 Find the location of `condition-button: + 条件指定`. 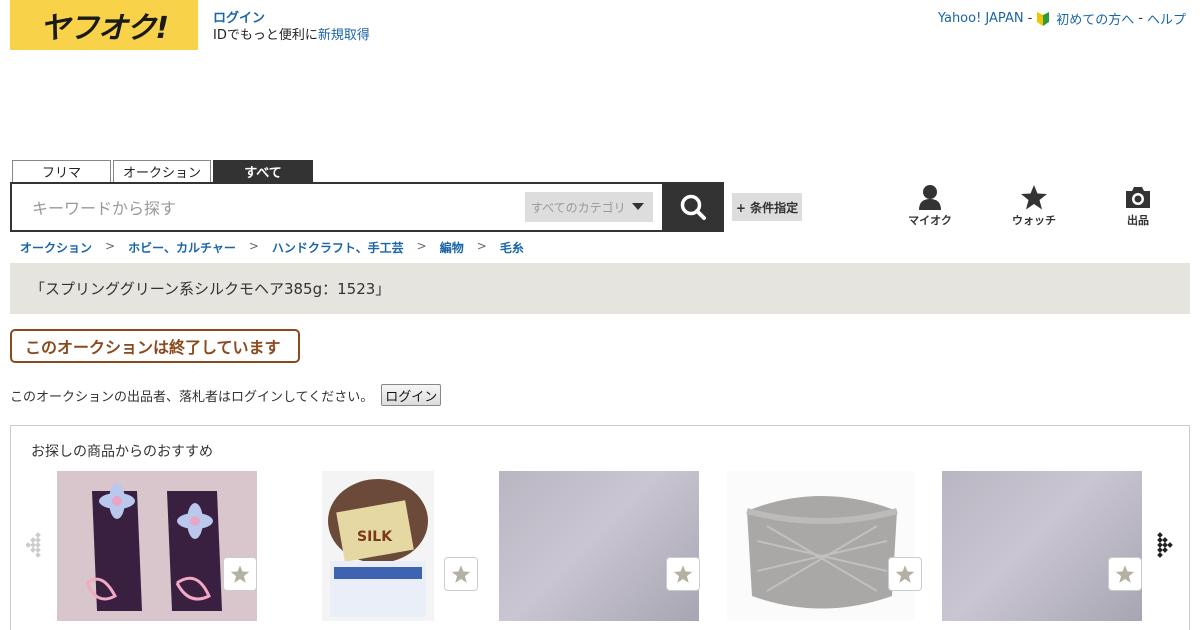

condition-button: + 条件指定 is located at coordinates (767, 207).